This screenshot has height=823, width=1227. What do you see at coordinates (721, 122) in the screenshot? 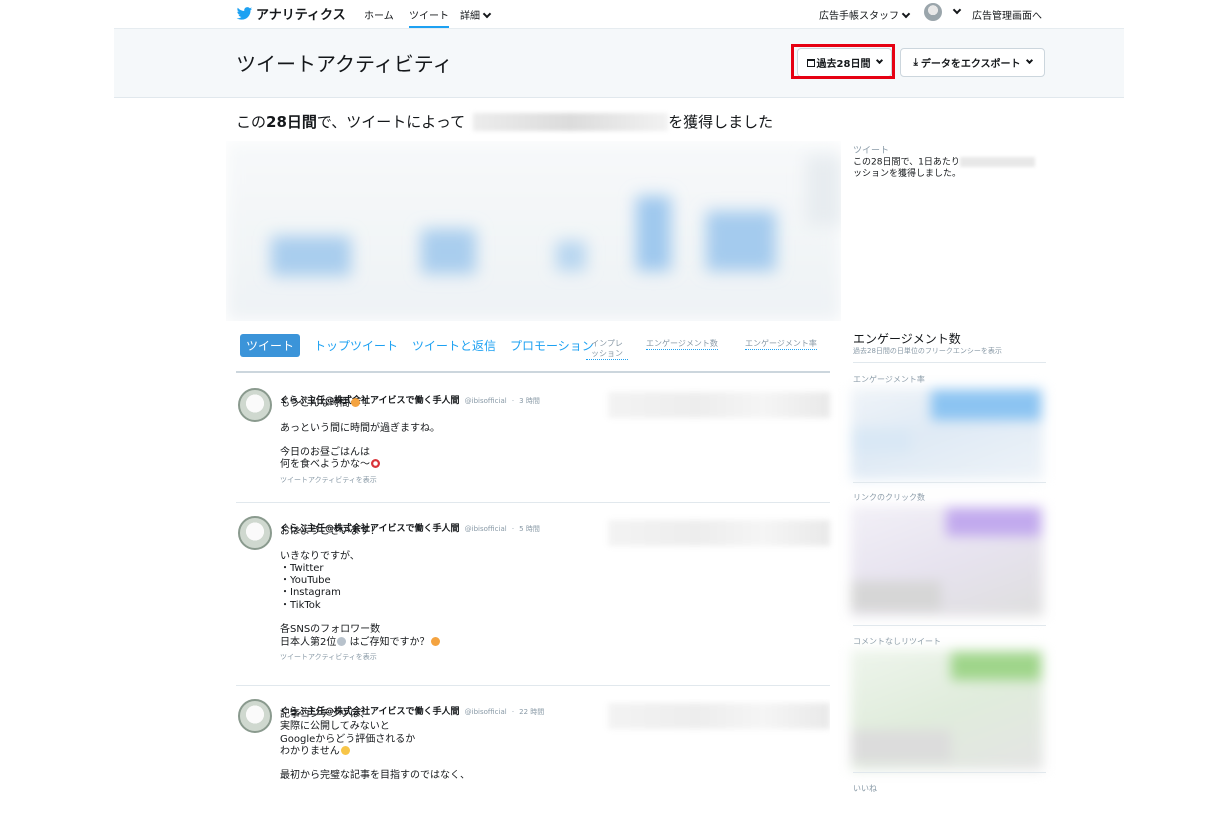
I see `summary-suffix: を獲得しました` at bounding box center [721, 122].